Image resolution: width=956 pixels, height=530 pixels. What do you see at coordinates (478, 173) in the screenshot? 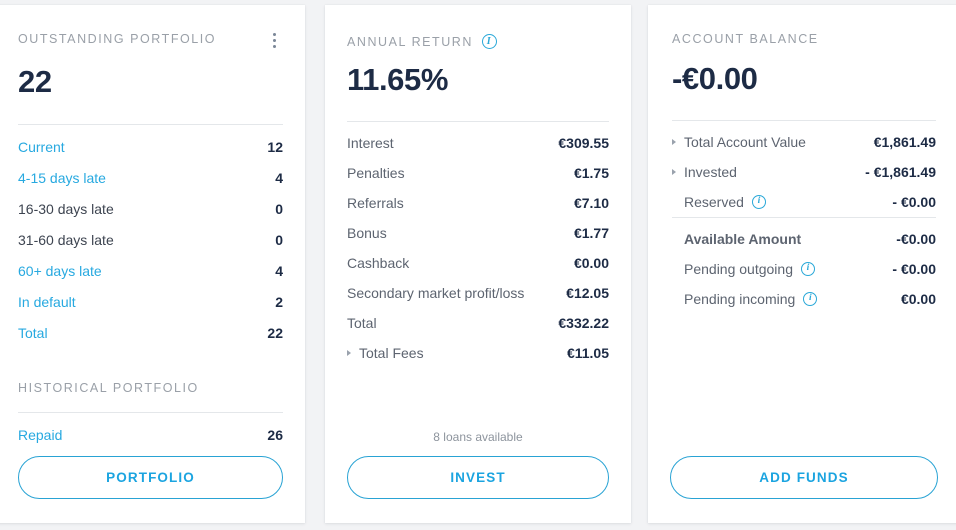
I see `table-row: Penalties €1.75` at bounding box center [478, 173].